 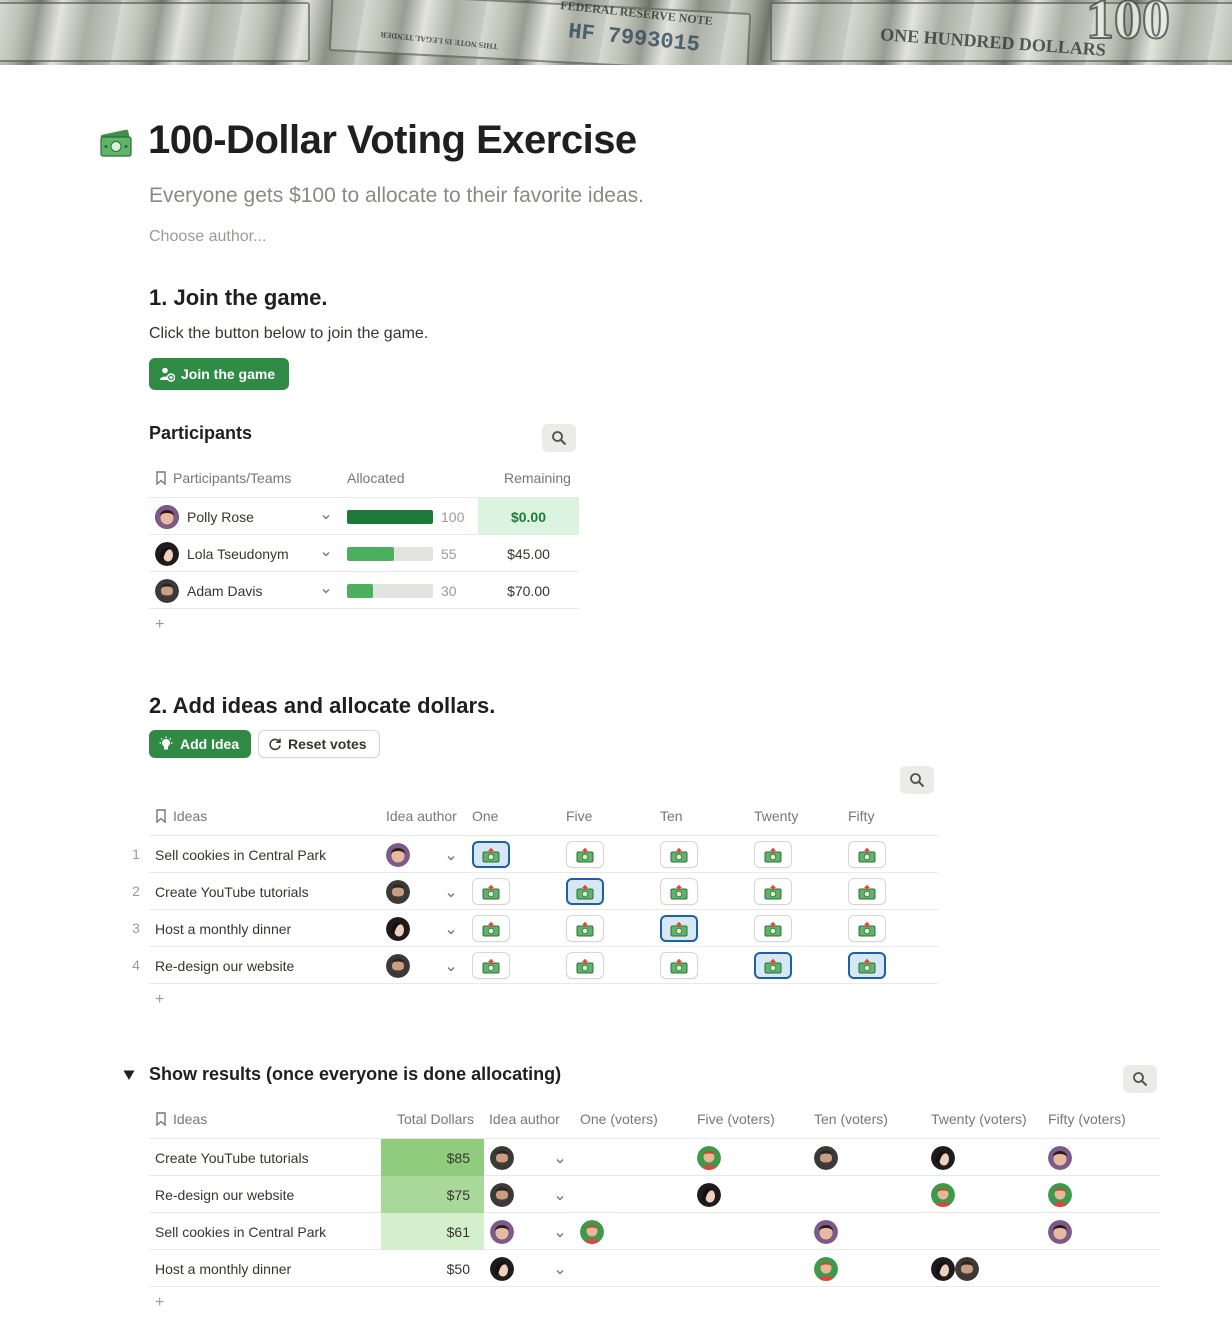 What do you see at coordinates (159, 1000) in the screenshot?
I see `add-idea-row-button: +` at bounding box center [159, 1000].